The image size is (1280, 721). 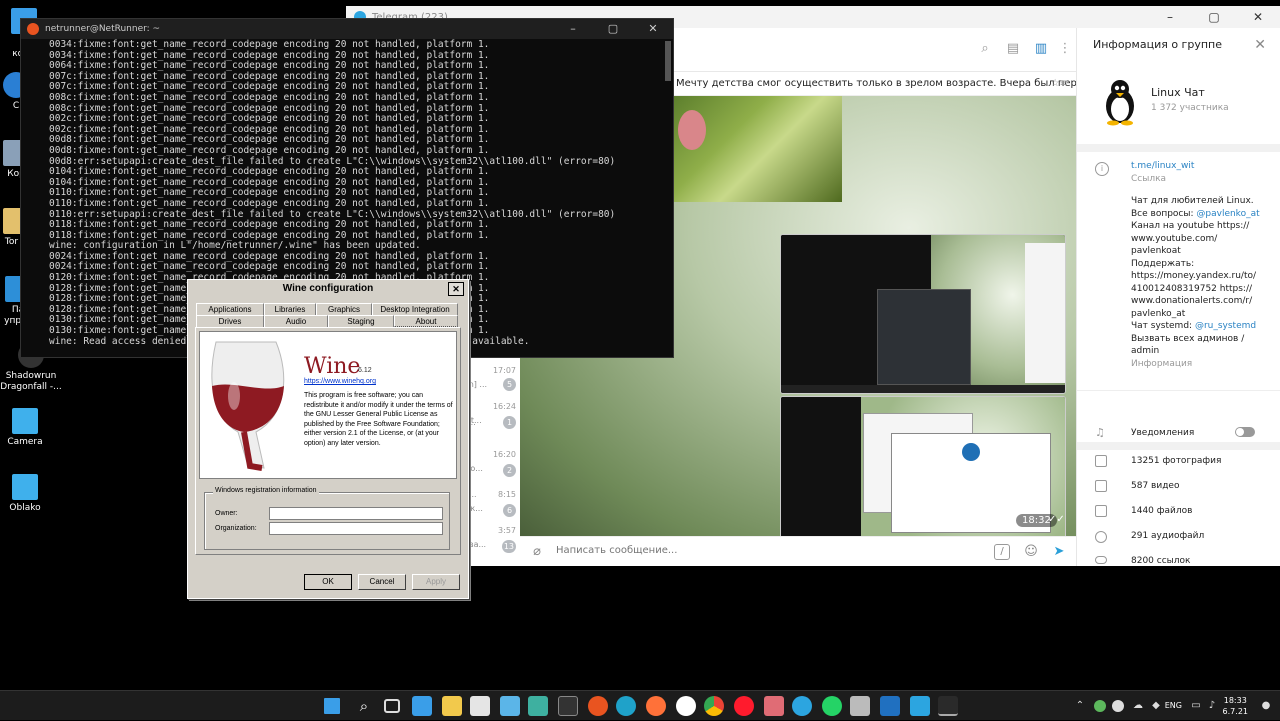 I want to click on notifications-toggle, so click(x=1245, y=432).